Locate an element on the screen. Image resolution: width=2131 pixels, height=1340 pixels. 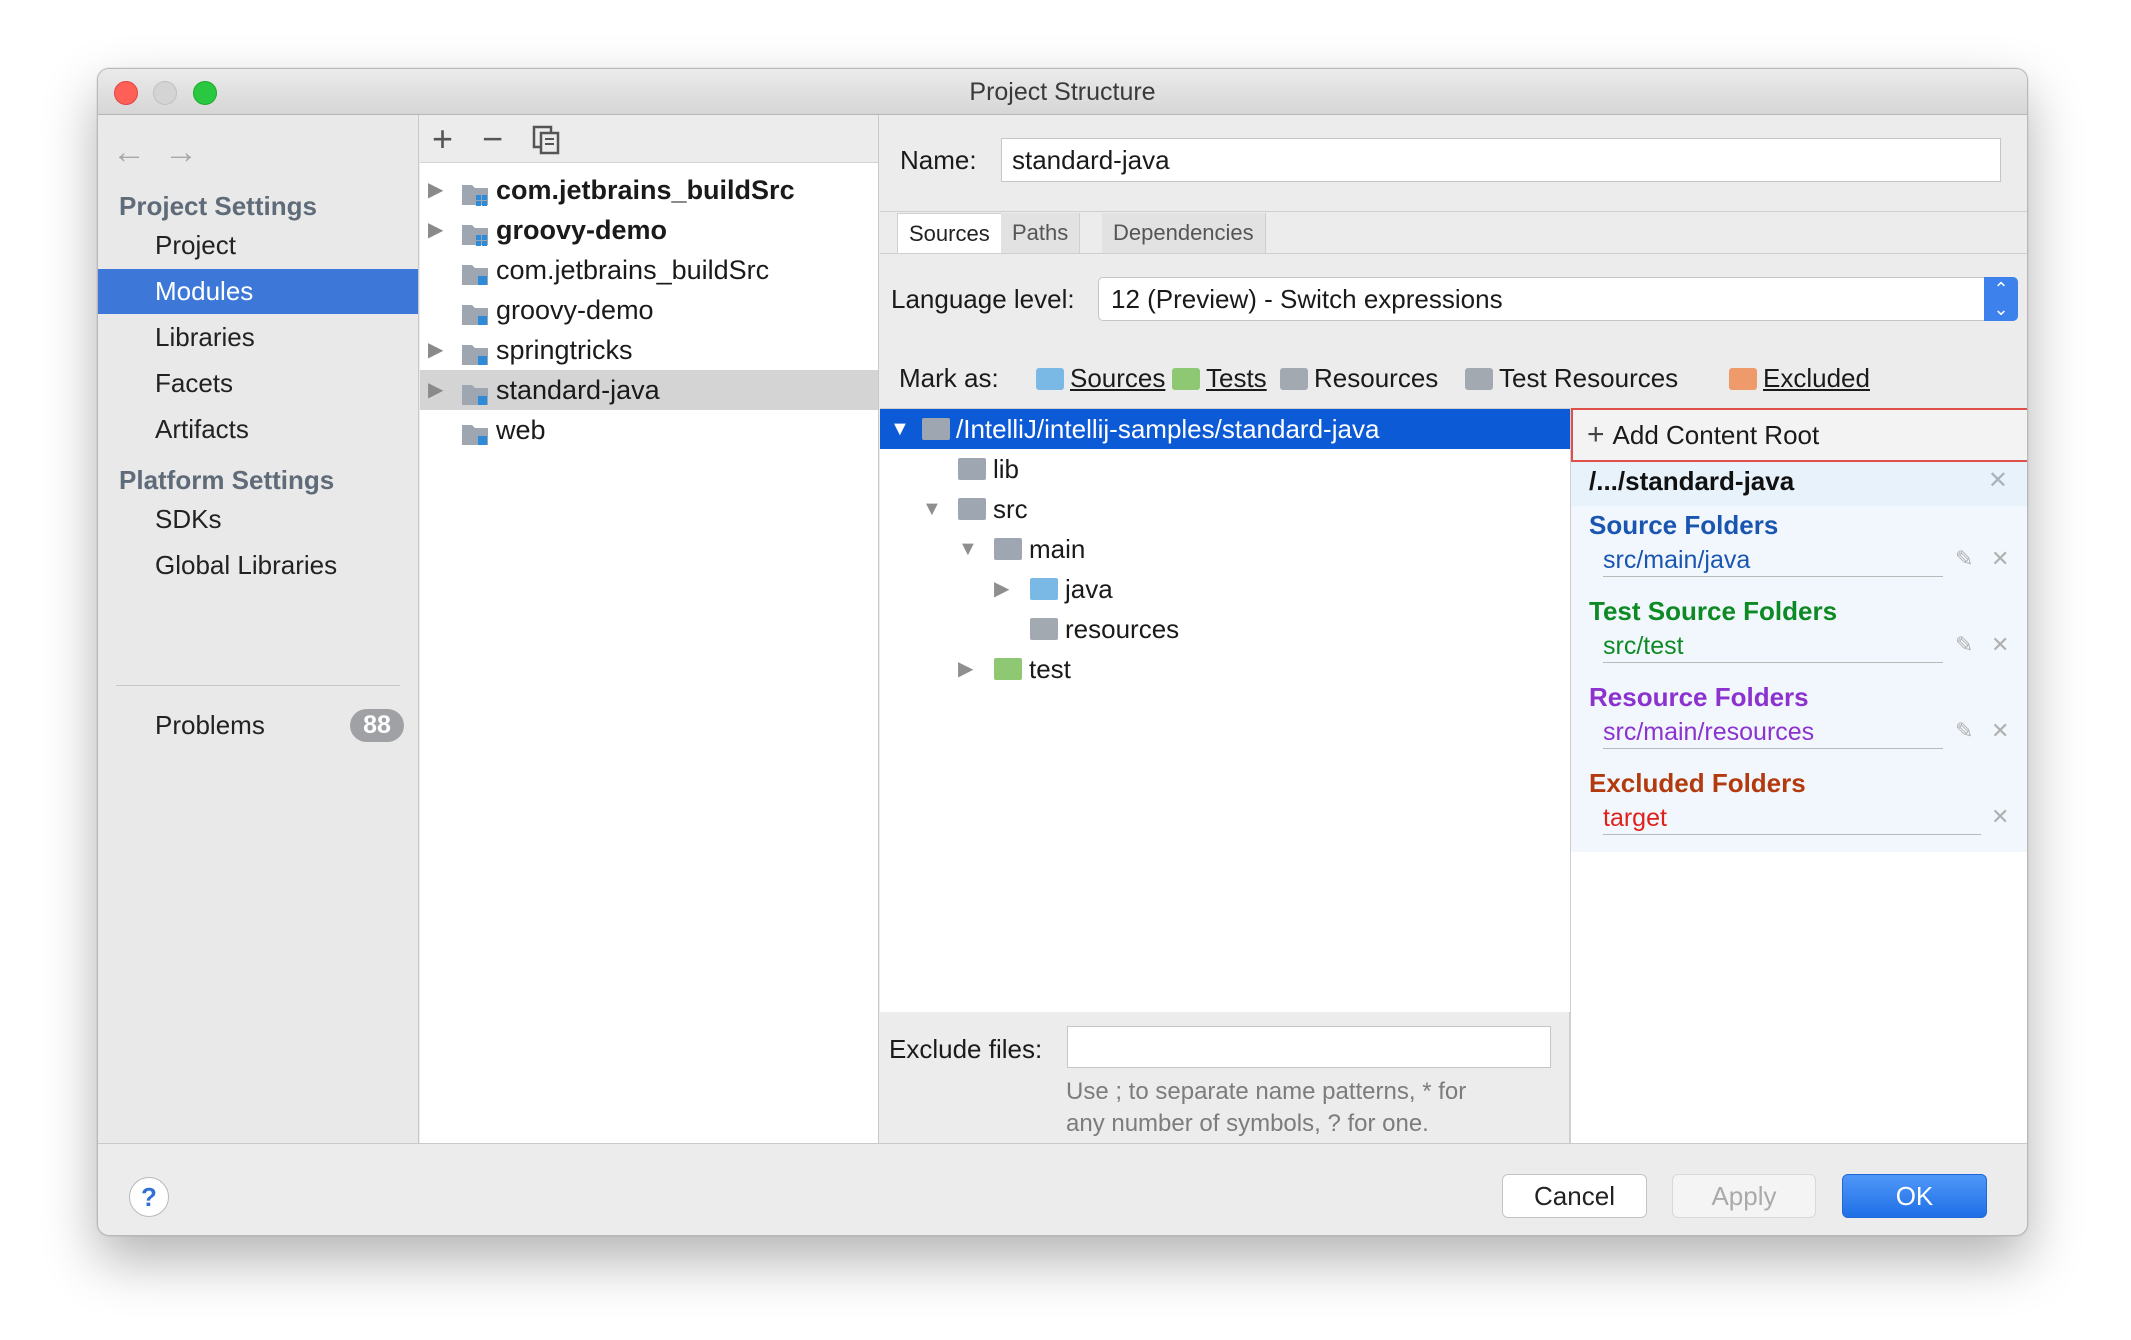
ok-button: OK is located at coordinates (1914, 1196).